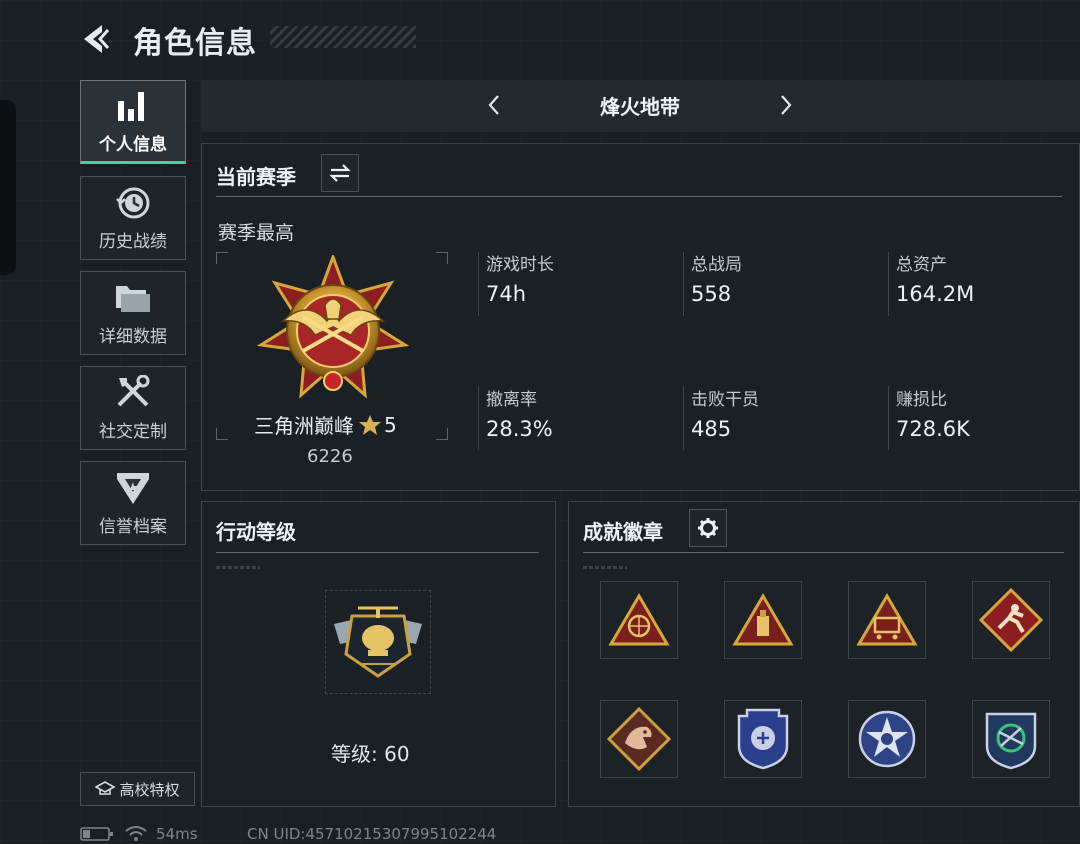 Image resolution: width=1080 pixels, height=844 pixels. Describe the element at coordinates (105, 788) in the screenshot. I see `graduation-cap-icon` at that location.